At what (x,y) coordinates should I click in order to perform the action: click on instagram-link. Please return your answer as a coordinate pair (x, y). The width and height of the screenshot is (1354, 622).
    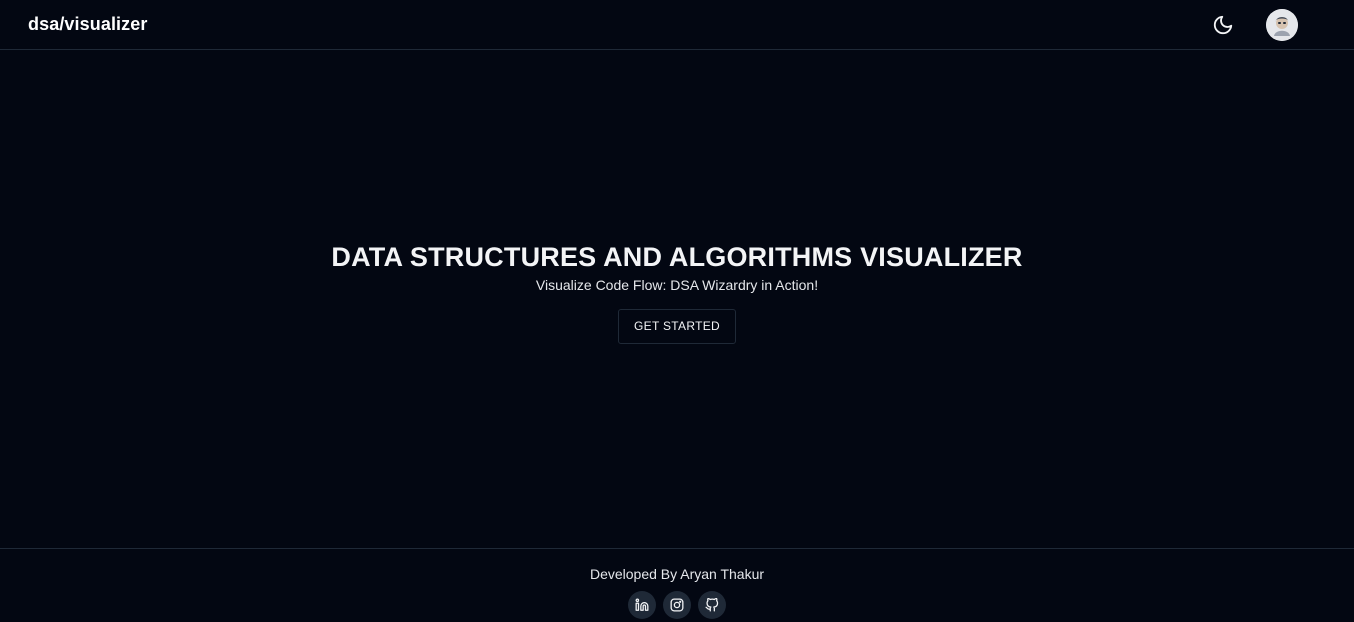
    Looking at the image, I should click on (677, 605).